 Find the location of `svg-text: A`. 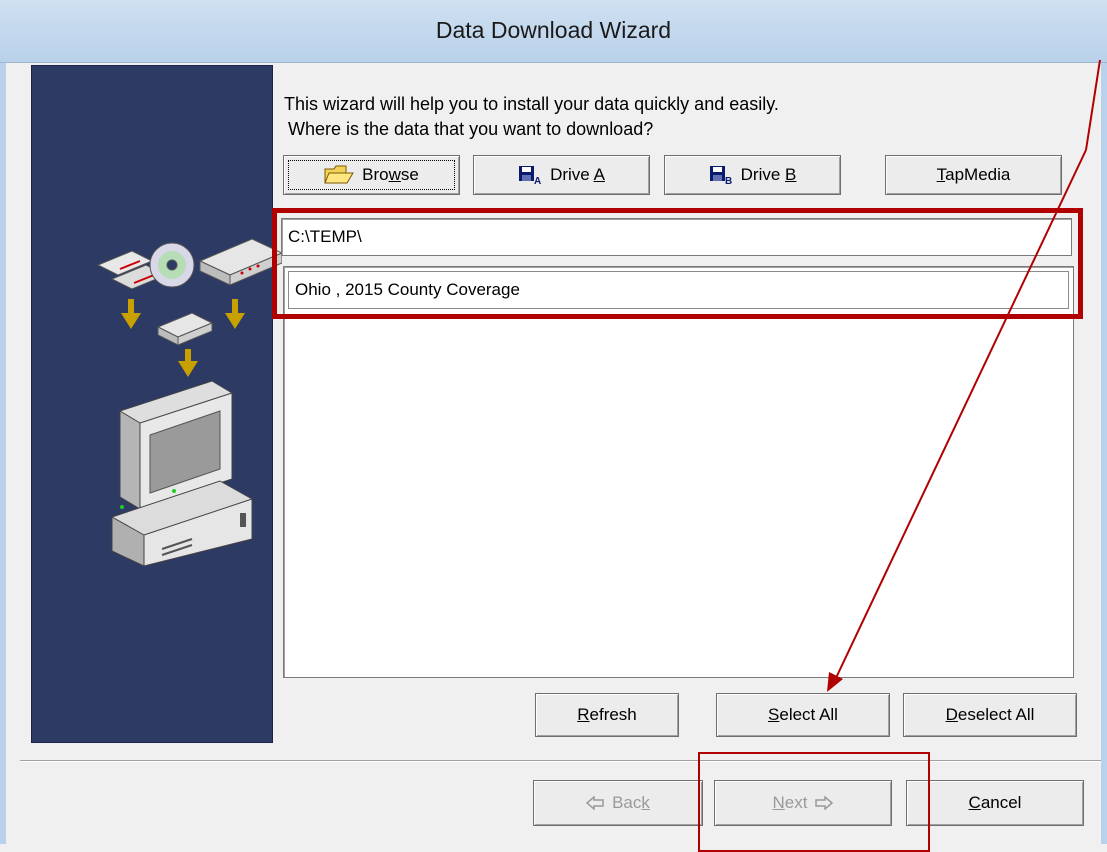

svg-text: A is located at coordinates (537, 180).